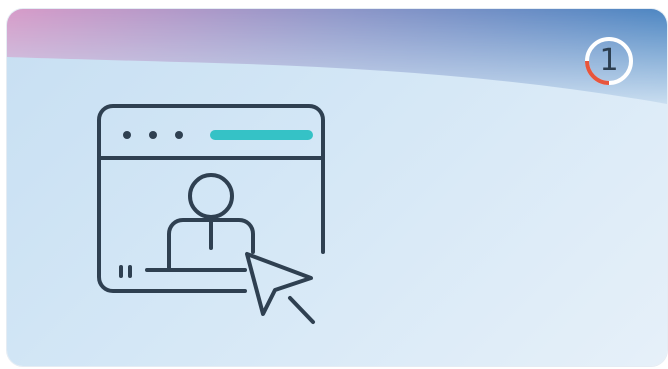  Describe the element at coordinates (280, 288) in the screenshot. I see `cursor-arrow-icon` at that location.